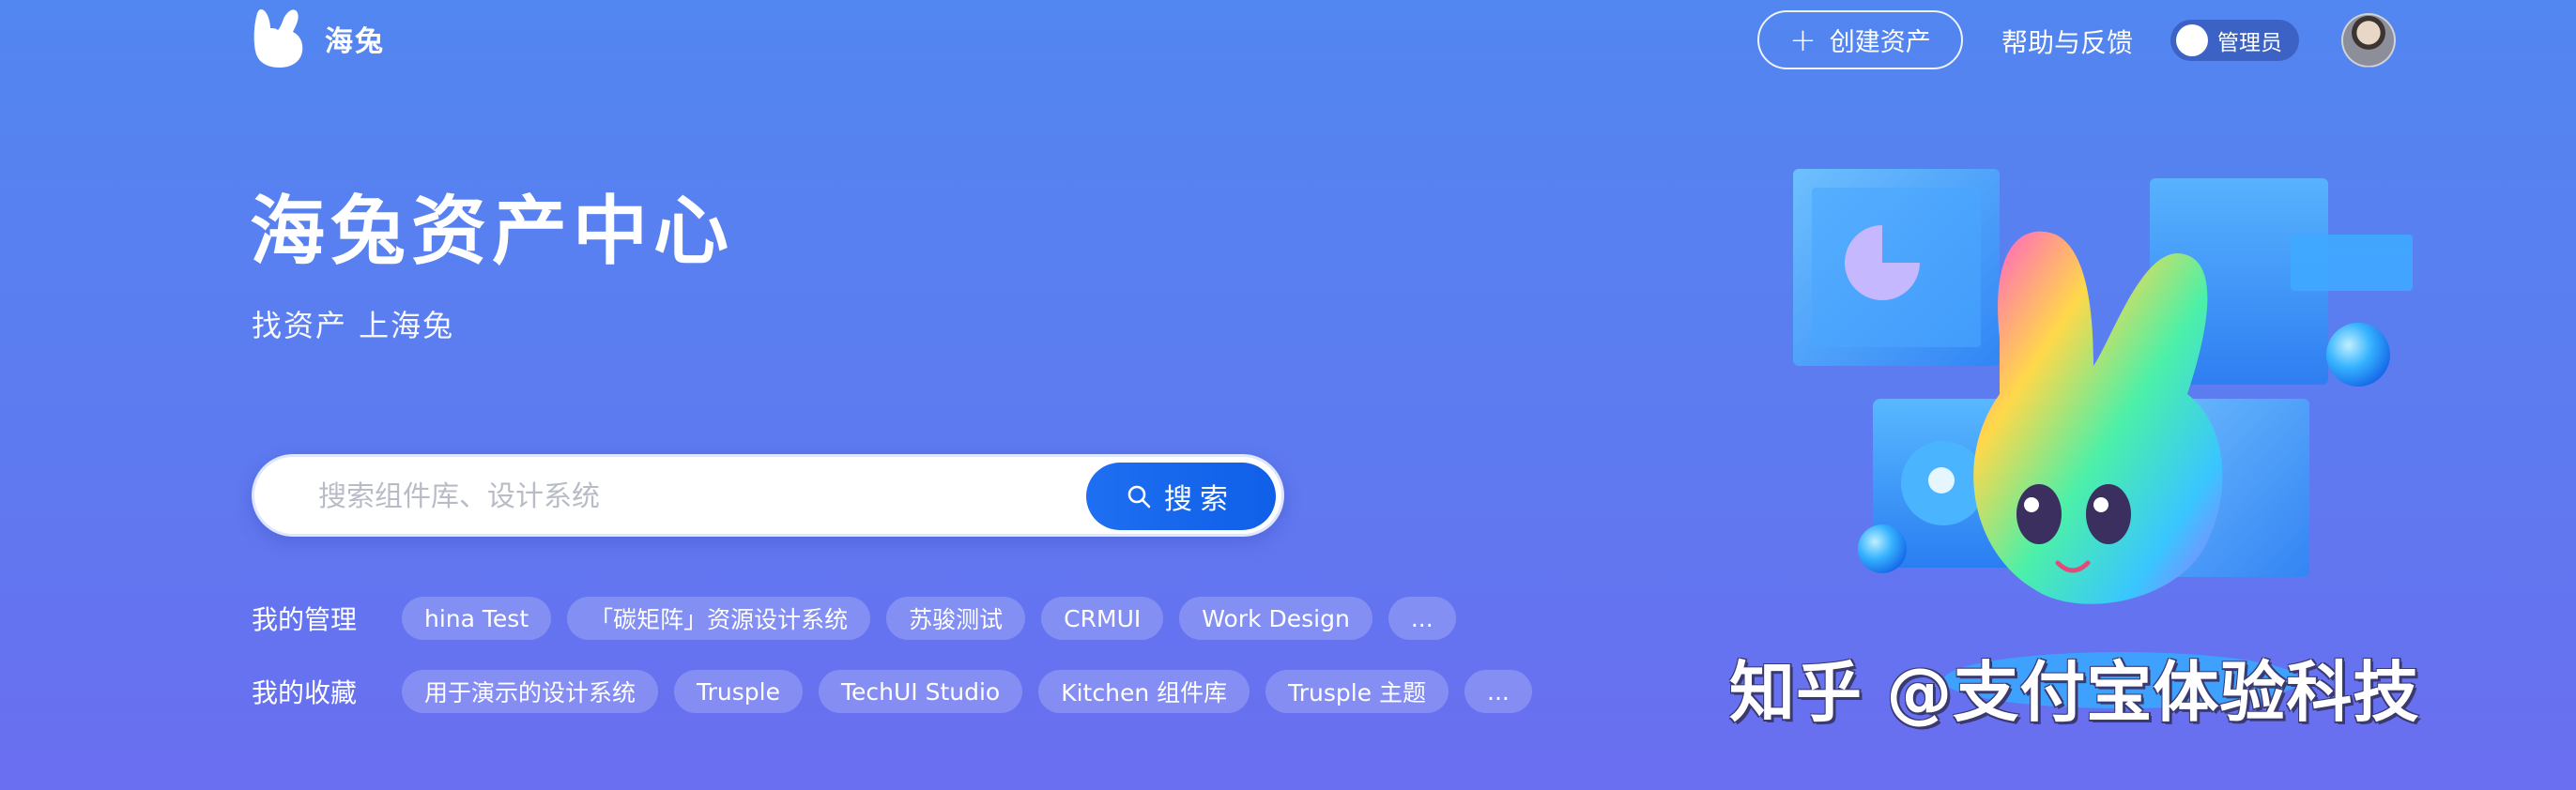  I want to click on favorite-tag: Trusple 主题, so click(1357, 691).